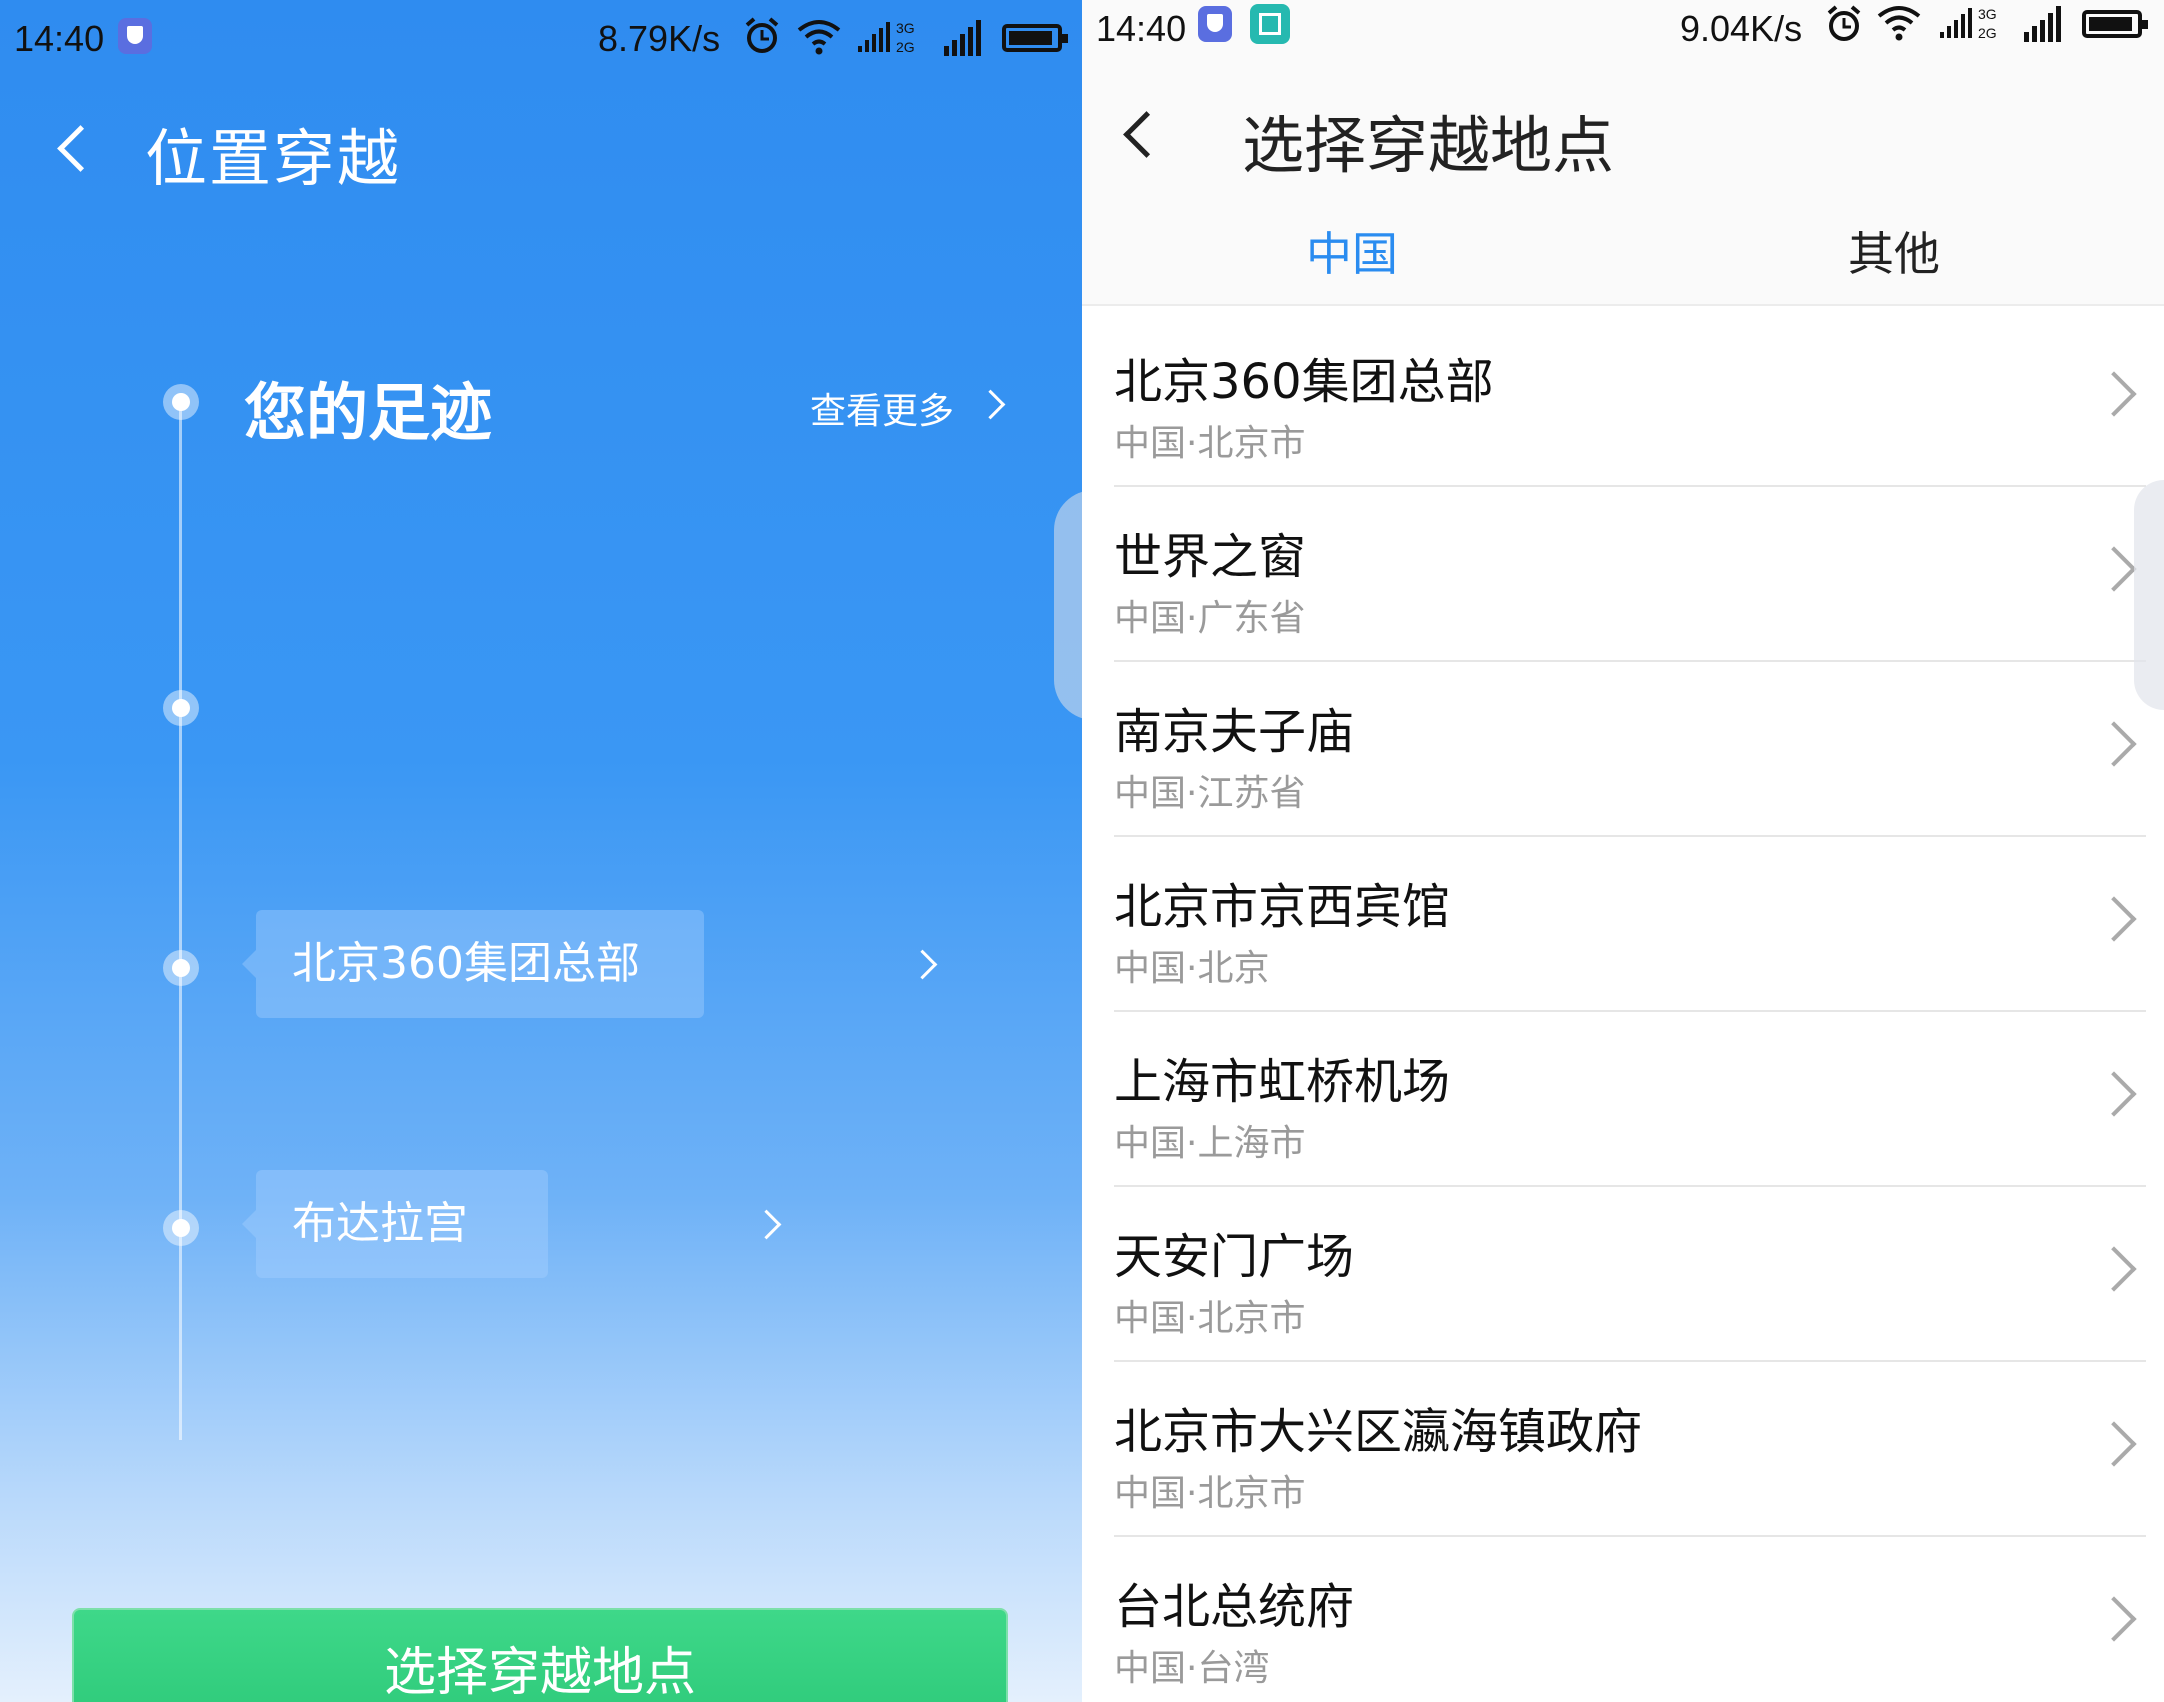 Image resolution: width=2164 pixels, height=1702 pixels. I want to click on place-name: 北京市大兴区瀛海镇政府, so click(1378, 1432).